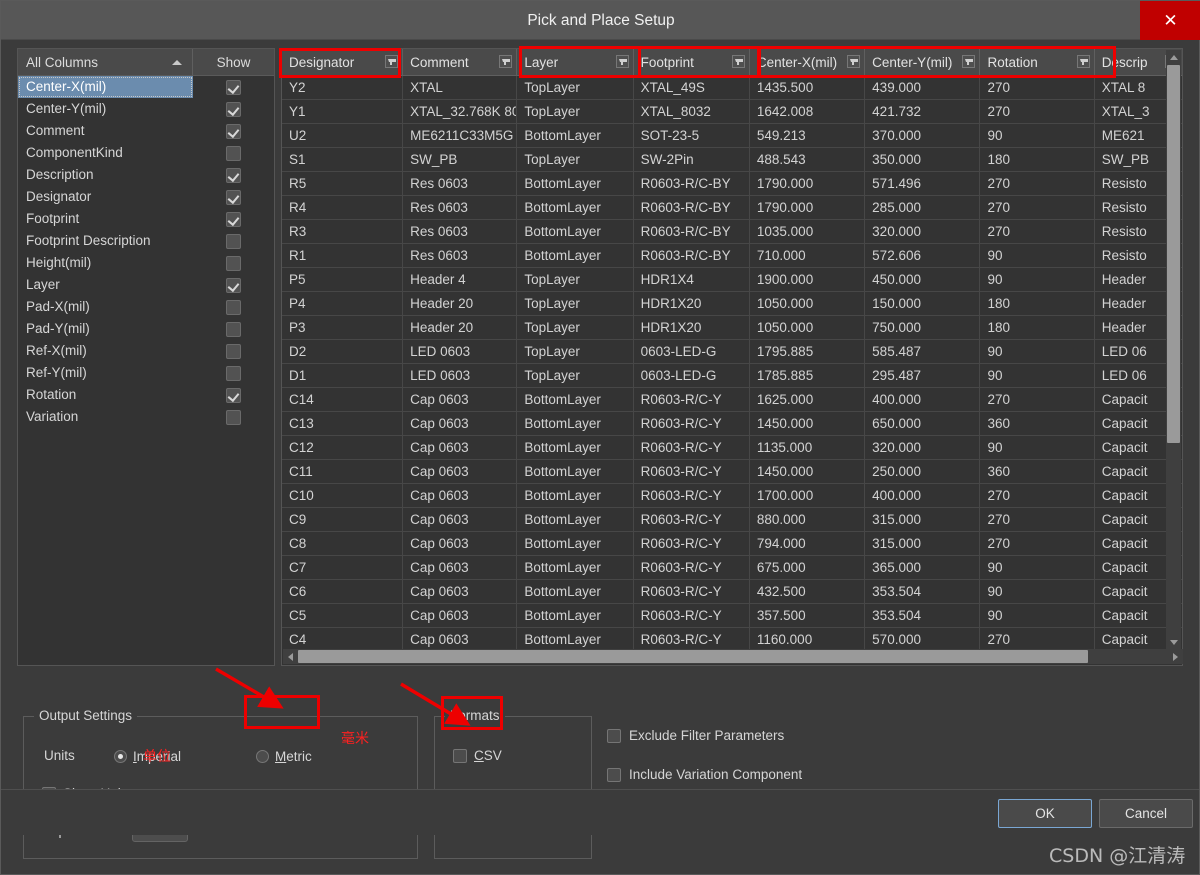 Image resolution: width=1200 pixels, height=875 pixels. Describe the element at coordinates (146, 285) in the screenshot. I see `column-list-item: Layer` at that location.